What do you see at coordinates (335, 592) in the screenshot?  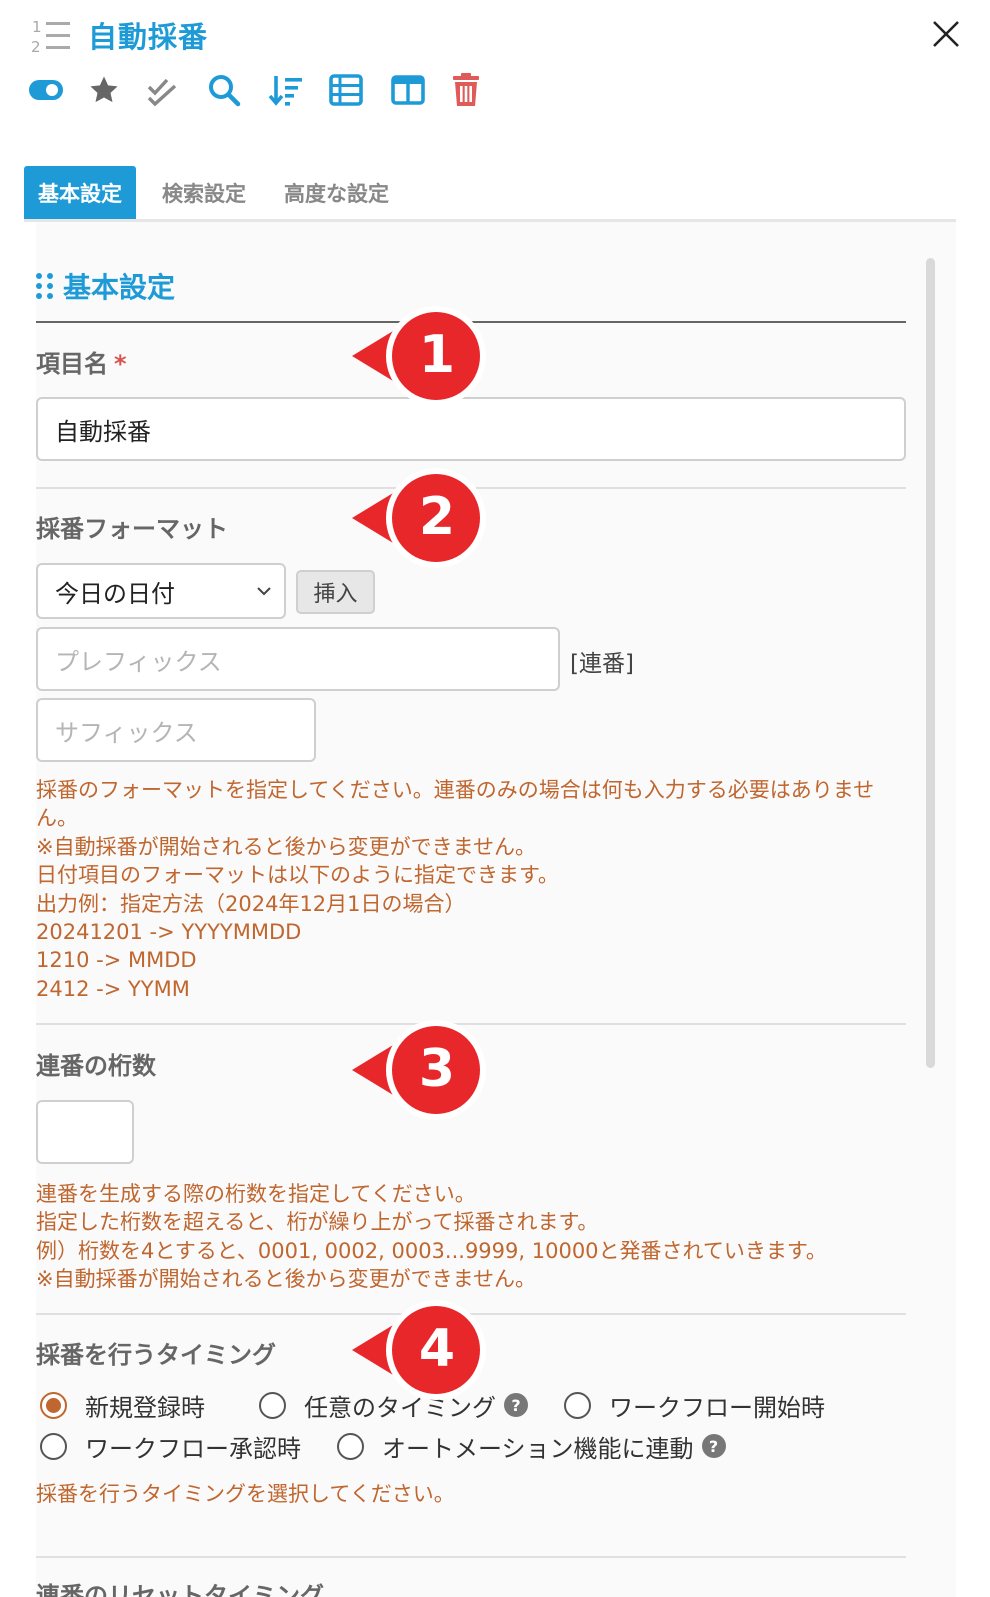 I see `insert-button: 挿入` at bounding box center [335, 592].